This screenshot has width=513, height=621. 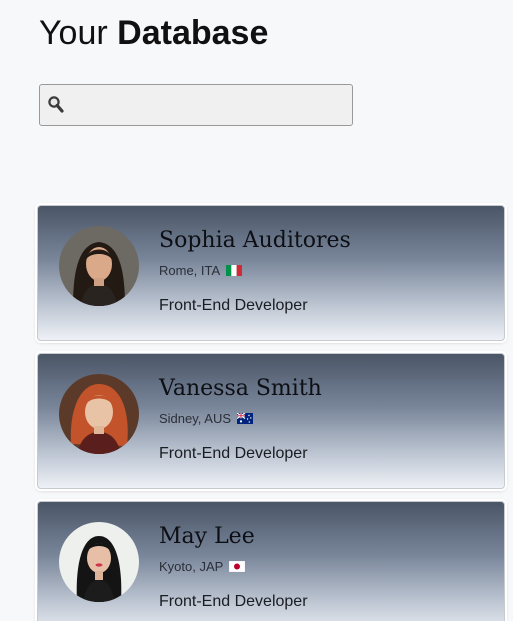 I want to click on search-input, so click(x=208, y=105).